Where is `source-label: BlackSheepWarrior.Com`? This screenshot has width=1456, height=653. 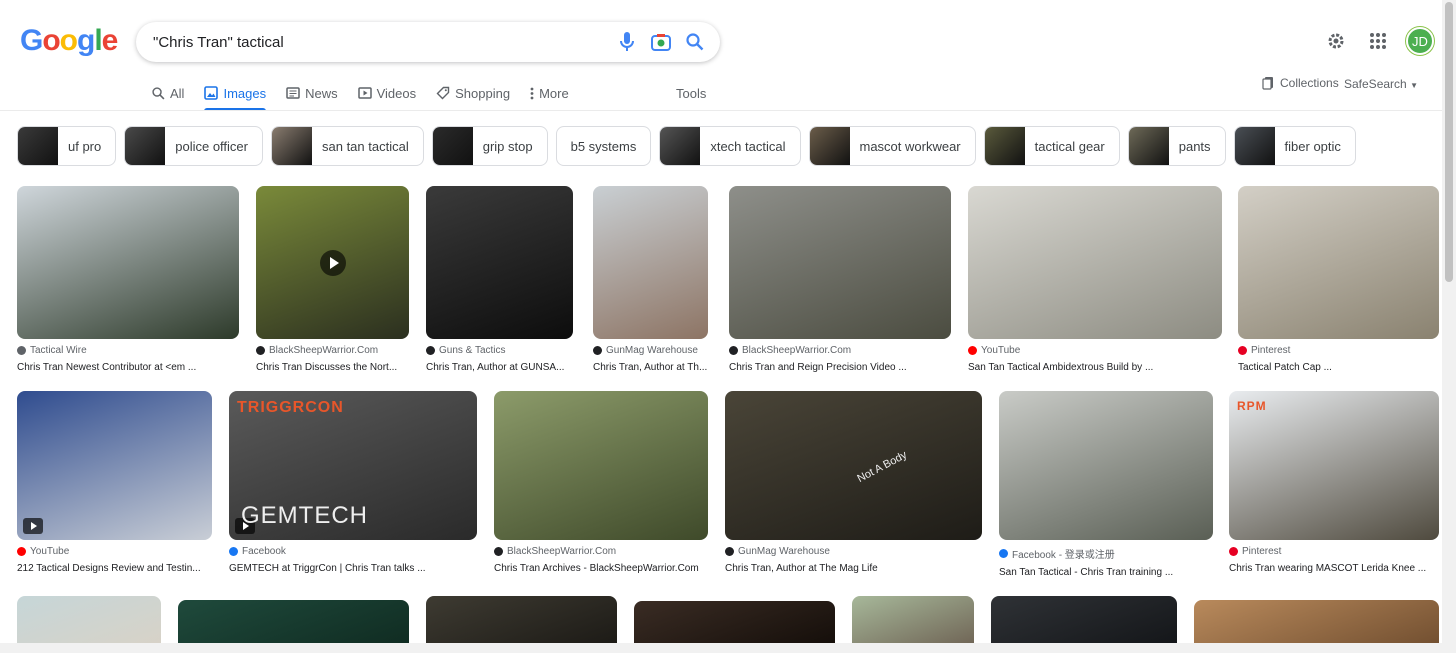
source-label: BlackSheepWarrior.Com is located at coordinates (562, 551).